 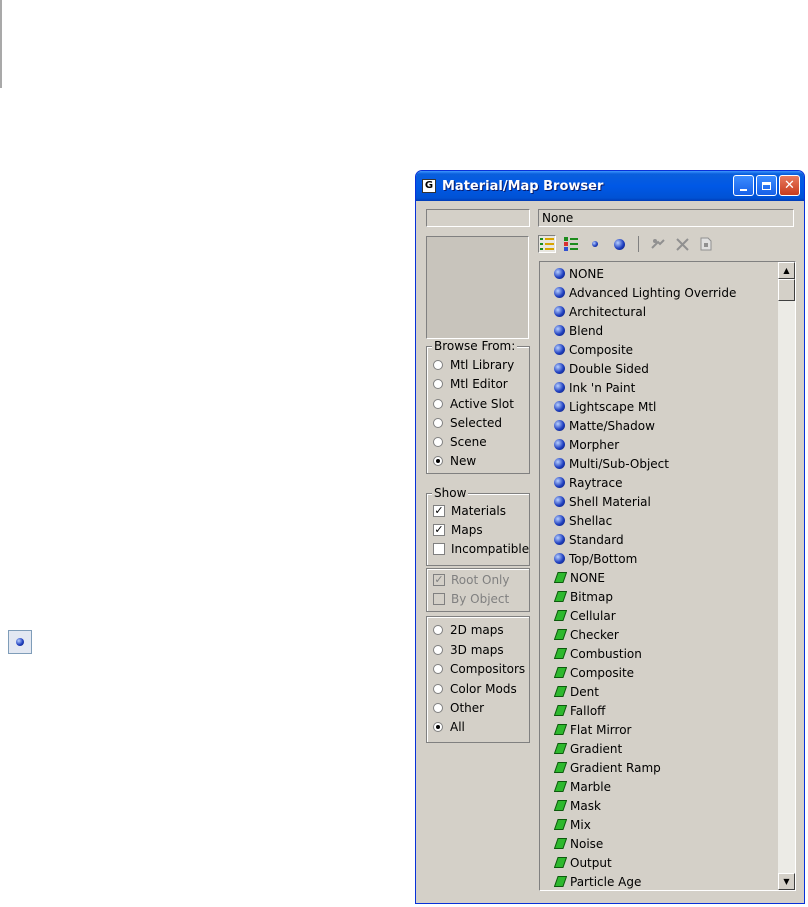 I want to click on browse-option: Active Slot, so click(x=473, y=404).